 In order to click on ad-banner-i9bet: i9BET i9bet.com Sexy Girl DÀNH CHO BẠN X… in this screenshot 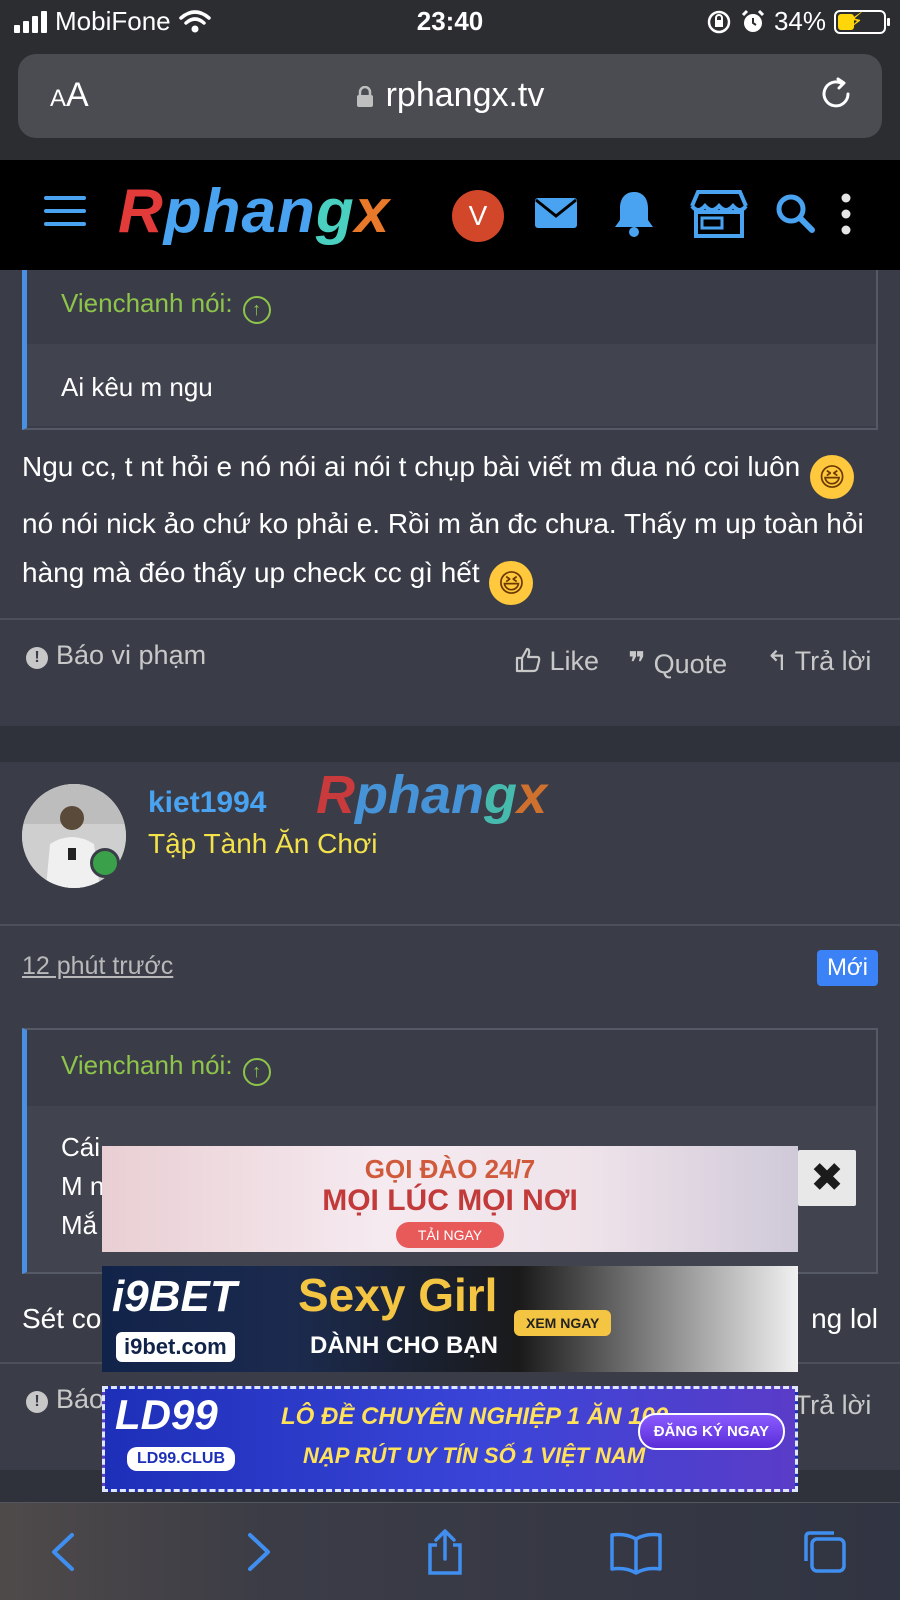, I will do `click(450, 1319)`.